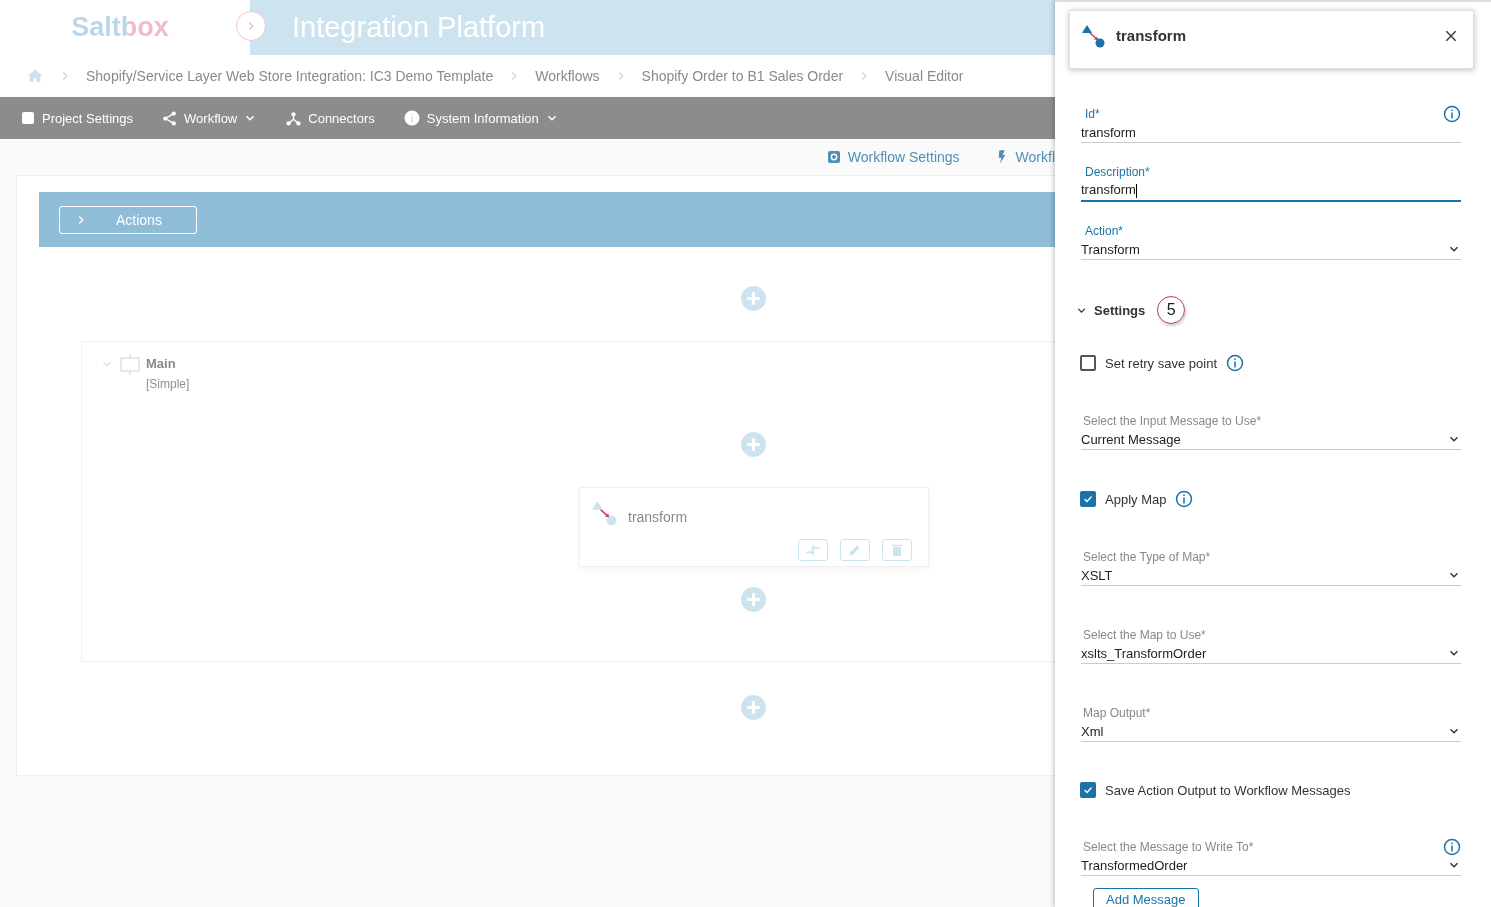 The height and width of the screenshot is (907, 1491). Describe the element at coordinates (294, 118) in the screenshot. I see `network-icon` at that location.